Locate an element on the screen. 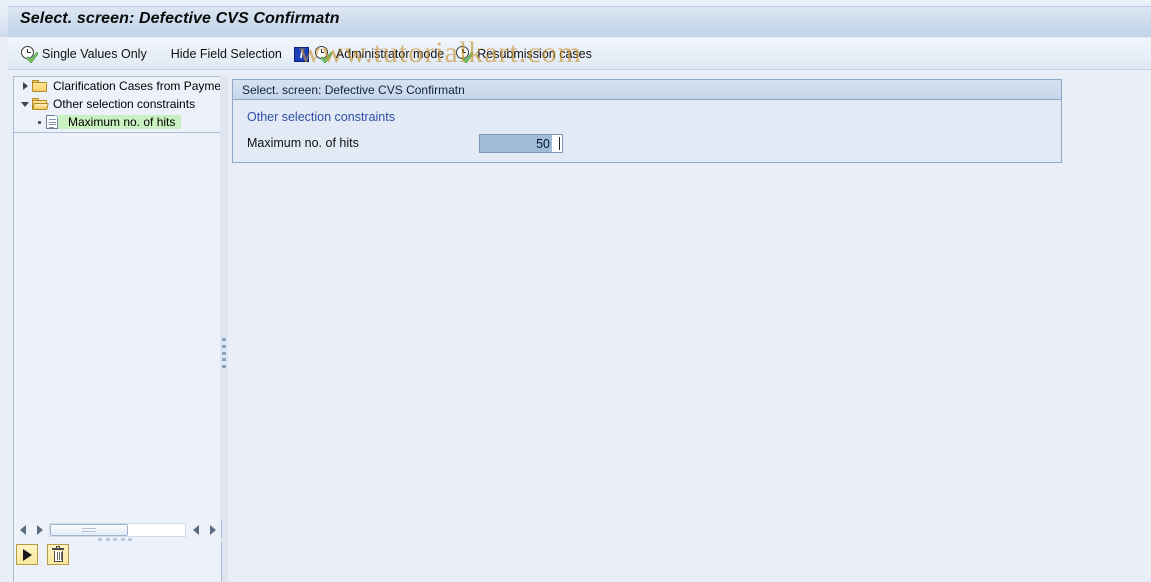 Image resolution: width=1151 pixels, height=582 pixels. tree-item-label: Clarification Cases from Paymer is located at coordinates (137, 86).